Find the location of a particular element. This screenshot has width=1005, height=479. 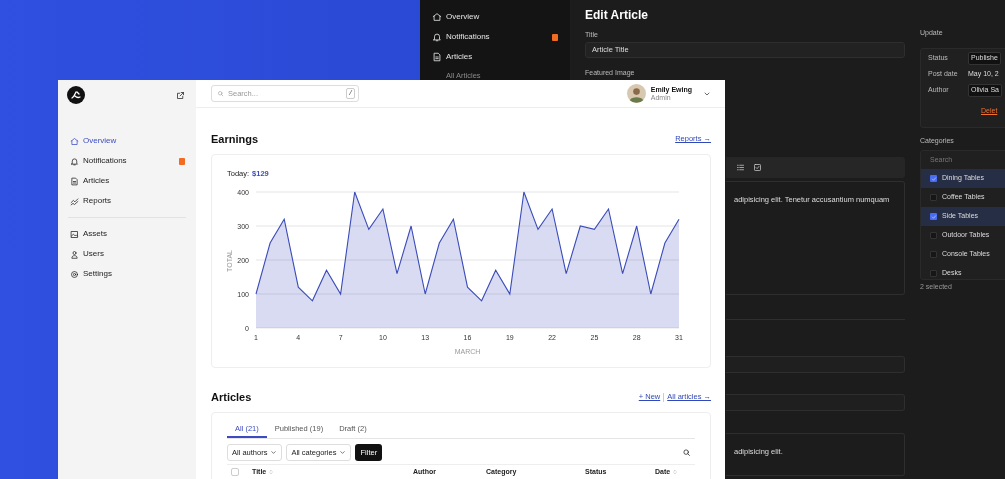

nav-item: Settings is located at coordinates (127, 274).